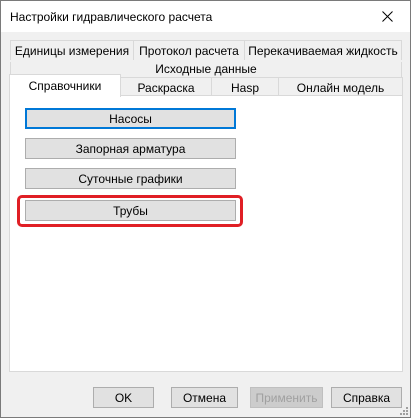 This screenshot has width=411, height=418. What do you see at coordinates (166, 87) in the screenshot?
I see `tab-coloring: Раскраска` at bounding box center [166, 87].